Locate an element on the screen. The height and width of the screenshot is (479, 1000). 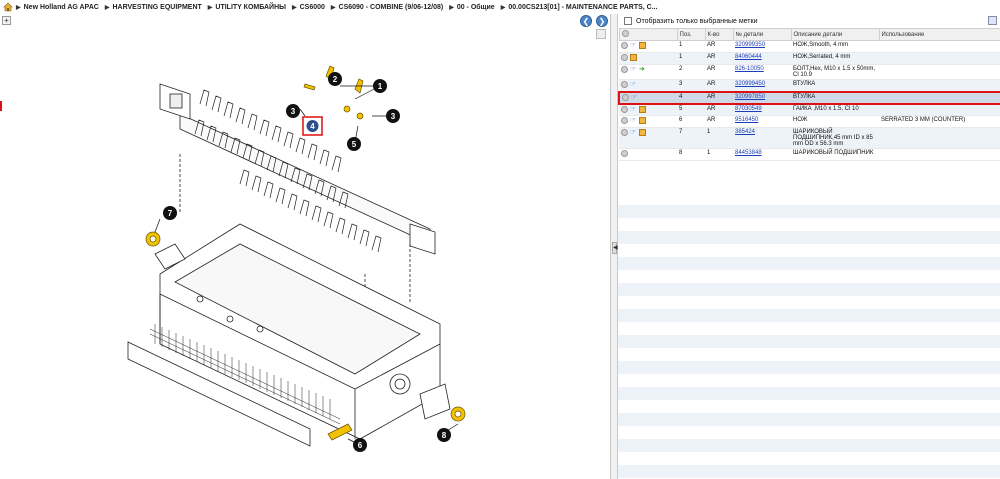
replacement-arrow-icon: ➜ is located at coordinates (642, 69).